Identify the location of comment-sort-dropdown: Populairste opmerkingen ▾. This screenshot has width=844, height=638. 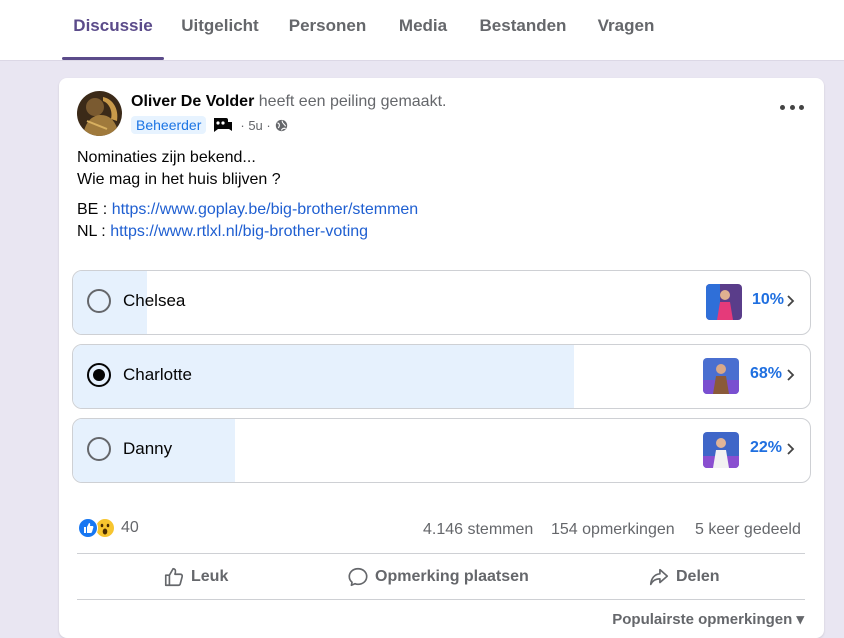
(708, 619).